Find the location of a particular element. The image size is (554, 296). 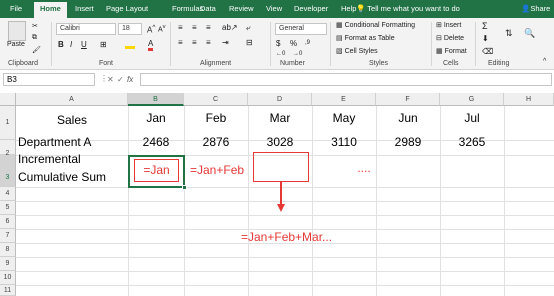

tab-help: Help is located at coordinates (348, 8).